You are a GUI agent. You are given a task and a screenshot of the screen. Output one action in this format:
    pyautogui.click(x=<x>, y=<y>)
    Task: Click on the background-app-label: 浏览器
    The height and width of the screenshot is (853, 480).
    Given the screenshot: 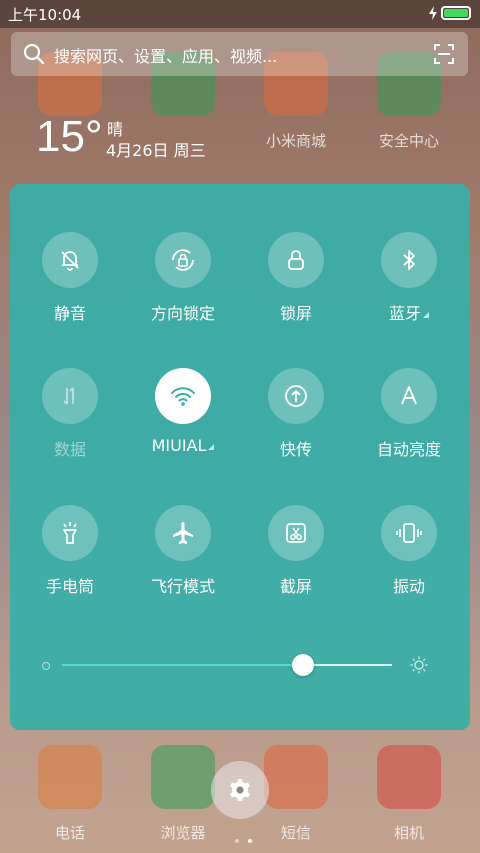 What is the action you would take?
    pyautogui.click(x=183, y=833)
    